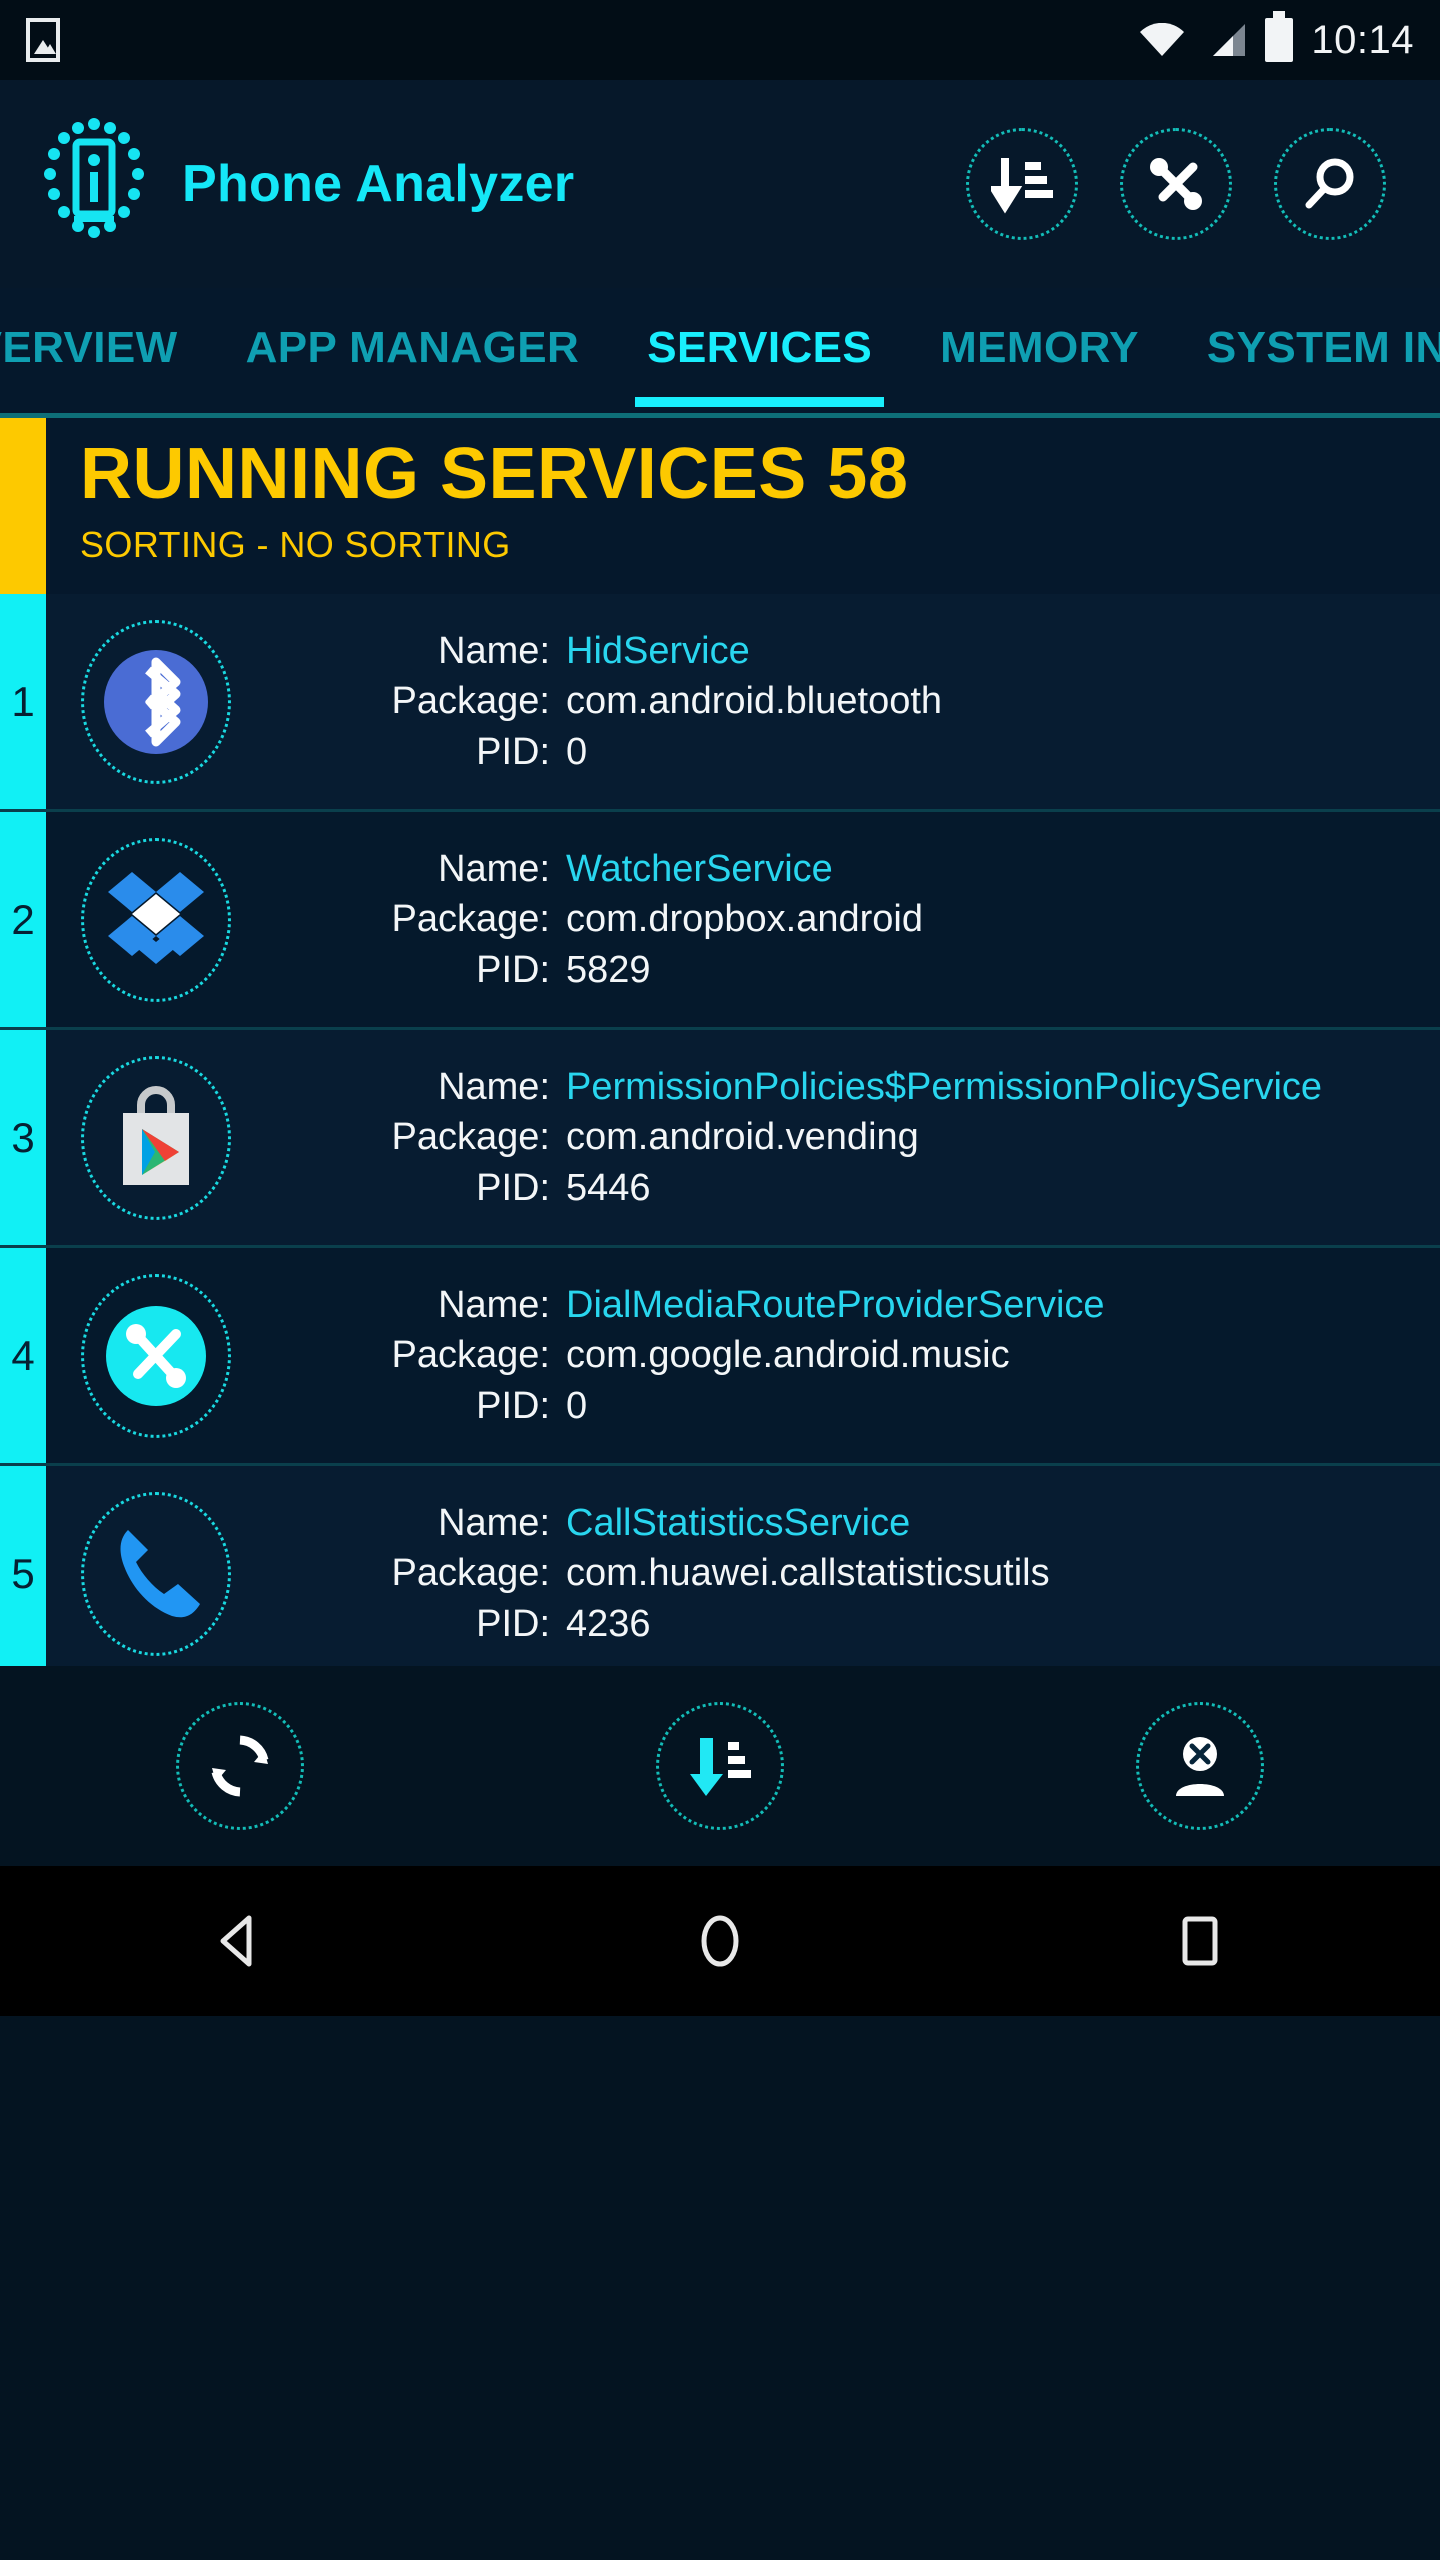 This screenshot has height=2560, width=1440. I want to click on phone-handset-icon, so click(156, 1573).